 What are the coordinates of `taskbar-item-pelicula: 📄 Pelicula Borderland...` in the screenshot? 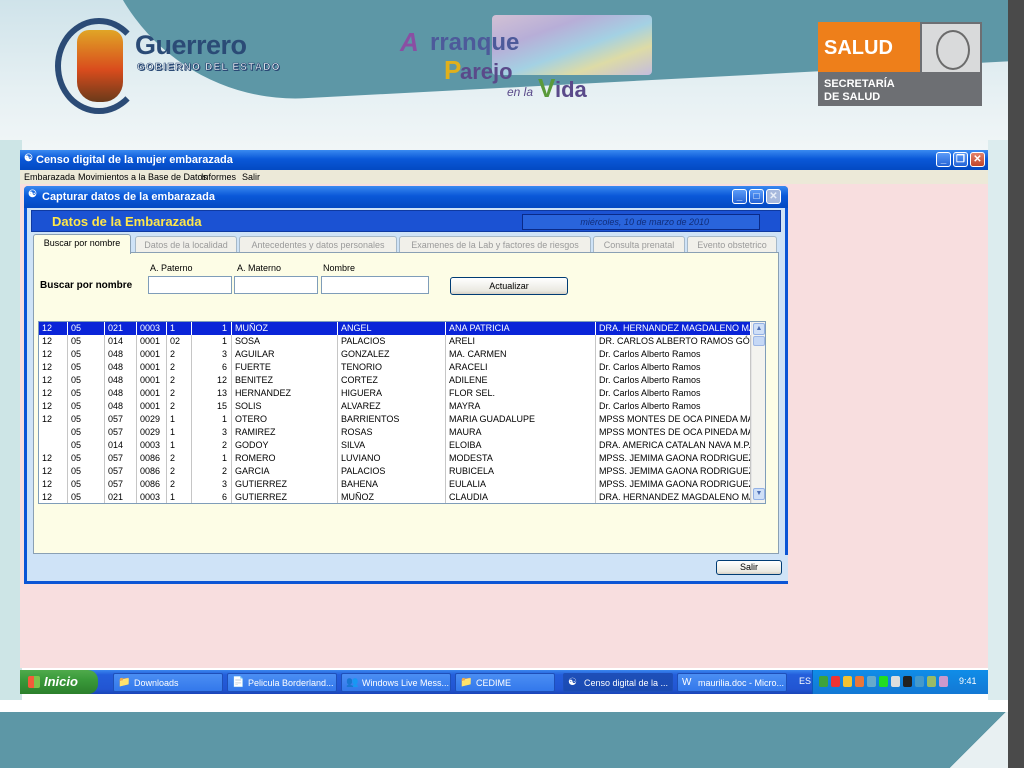 It's located at (282, 682).